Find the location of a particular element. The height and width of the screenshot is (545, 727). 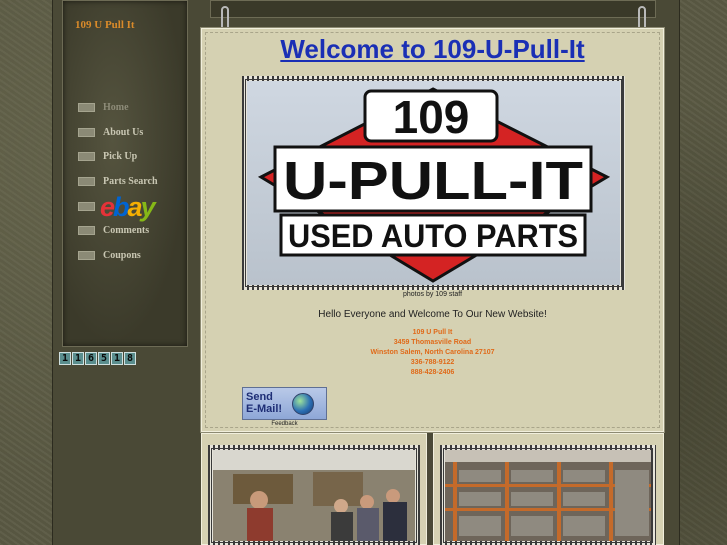

nav-label: Parts Search is located at coordinates (130, 181).